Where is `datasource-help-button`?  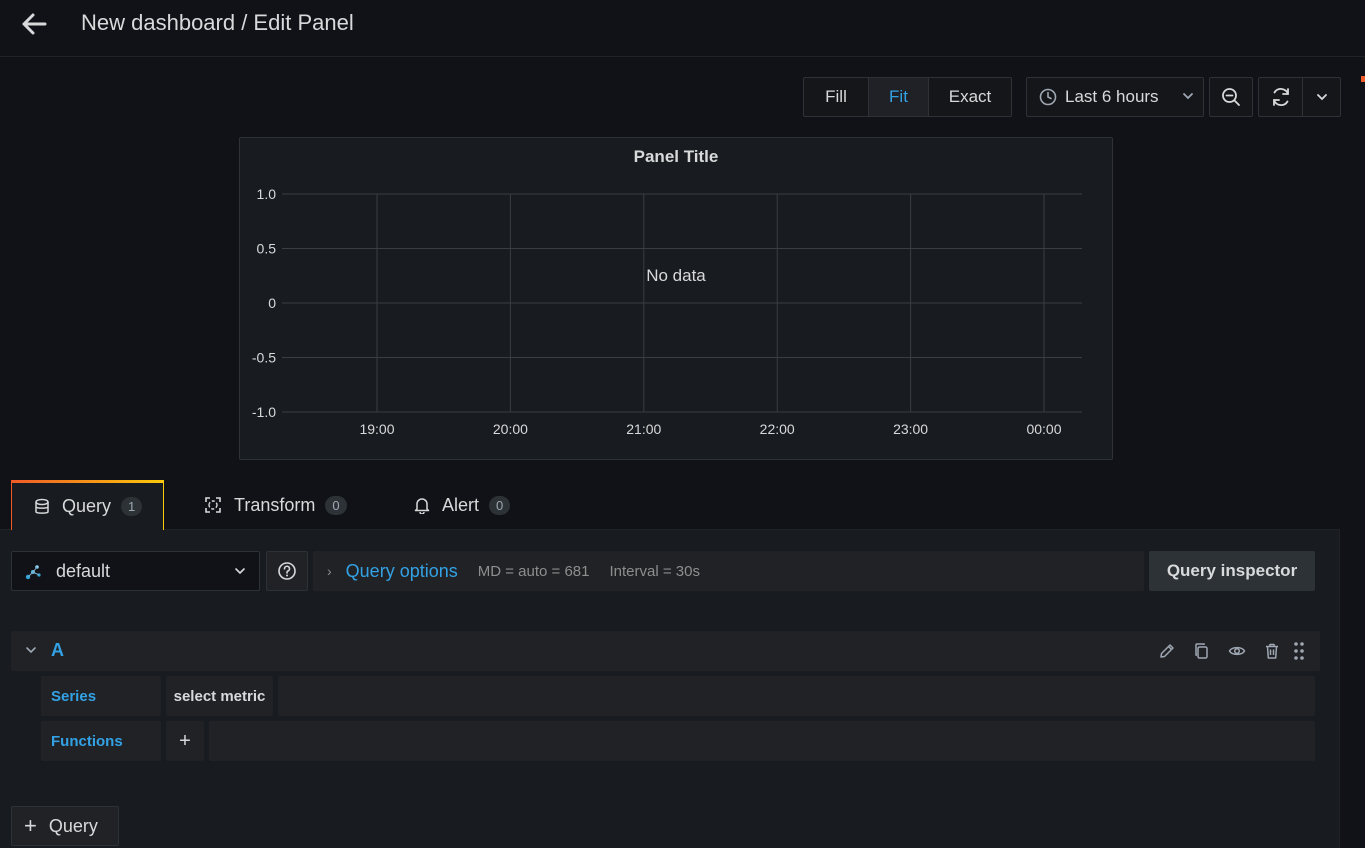
datasource-help-button is located at coordinates (287, 571).